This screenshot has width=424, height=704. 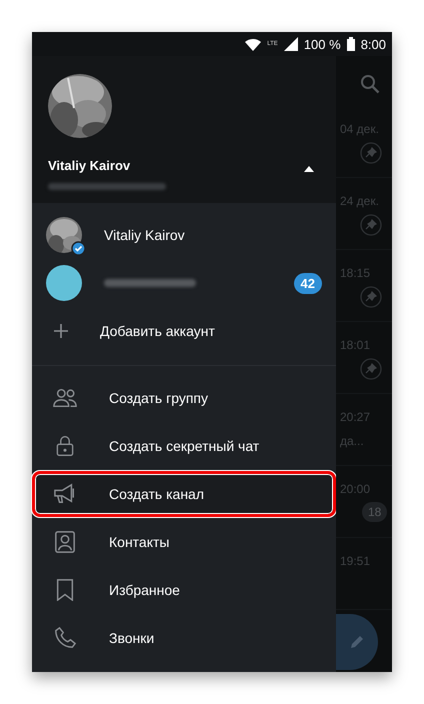 I want to click on unread-badge: 42, so click(x=308, y=283).